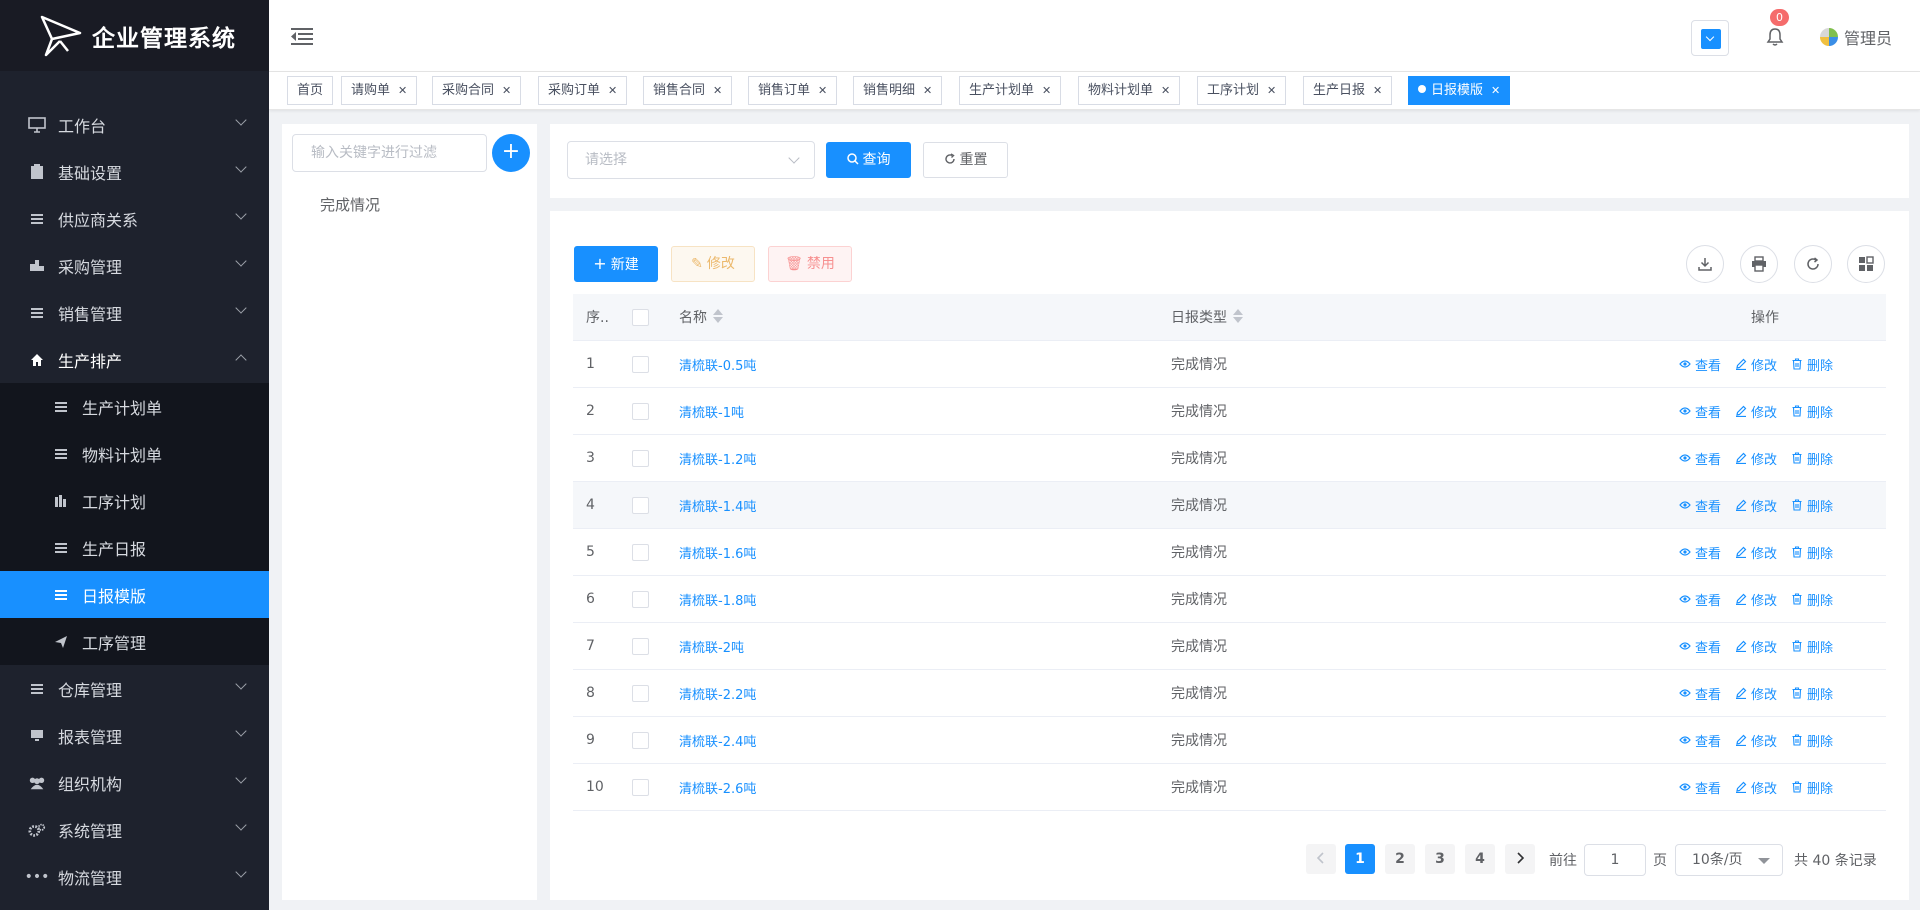 The image size is (1920, 910). Describe the element at coordinates (717, 787) in the screenshot. I see `row-name-link: 清梳联-2.6吨` at that location.